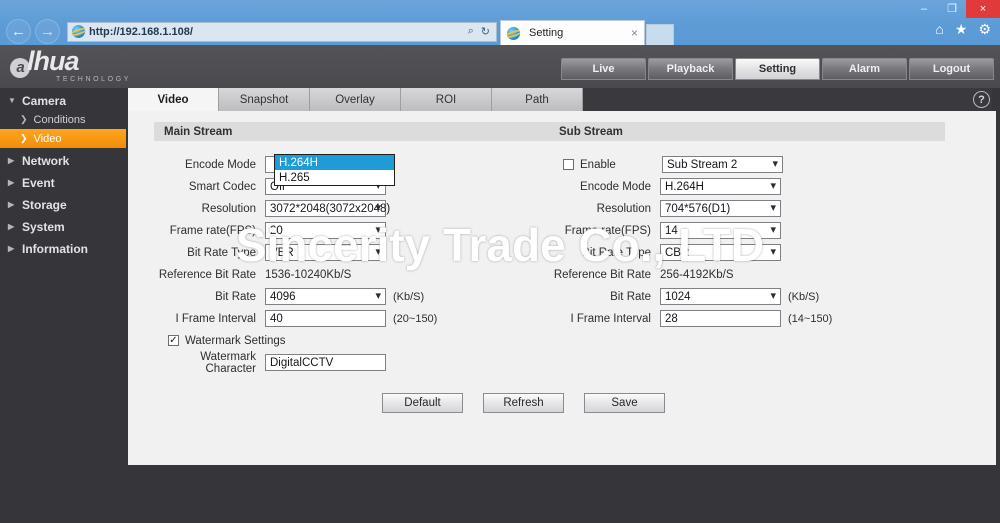 The height and width of the screenshot is (523, 1000). What do you see at coordinates (38, 182) in the screenshot?
I see `sidebar-item-label: Event` at bounding box center [38, 182].